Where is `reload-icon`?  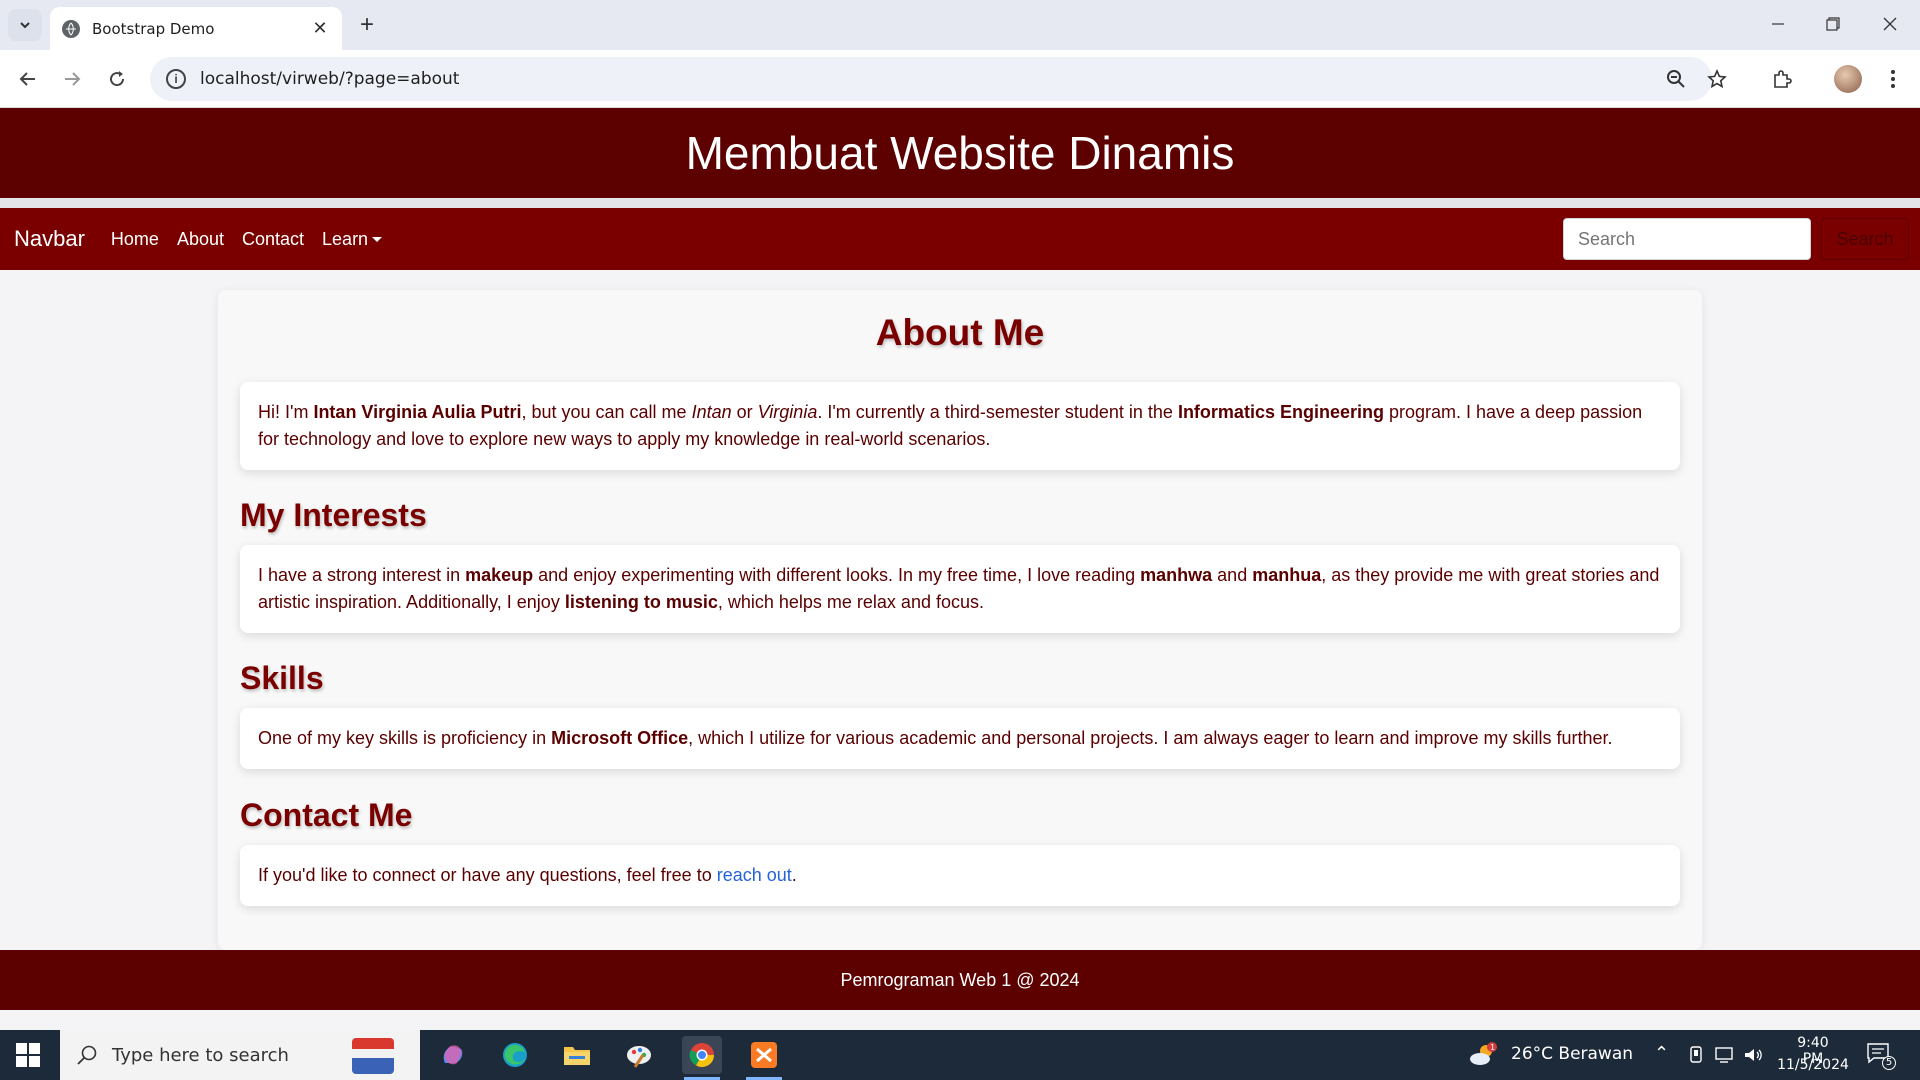 reload-icon is located at coordinates (117, 79).